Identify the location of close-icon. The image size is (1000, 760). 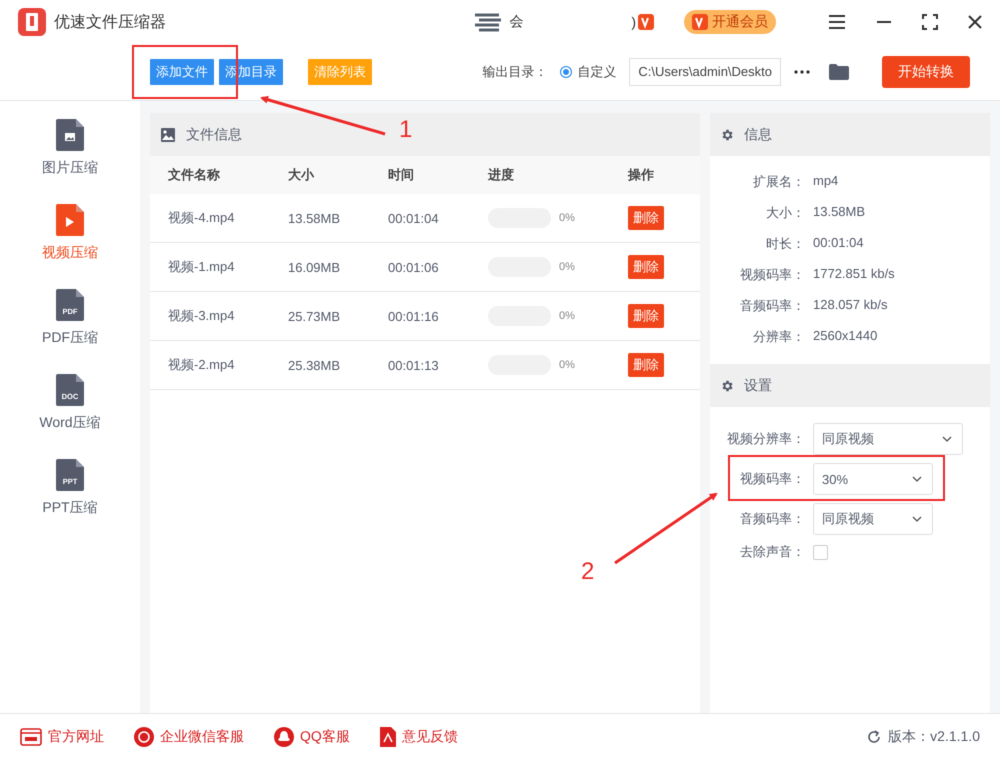
(975, 22).